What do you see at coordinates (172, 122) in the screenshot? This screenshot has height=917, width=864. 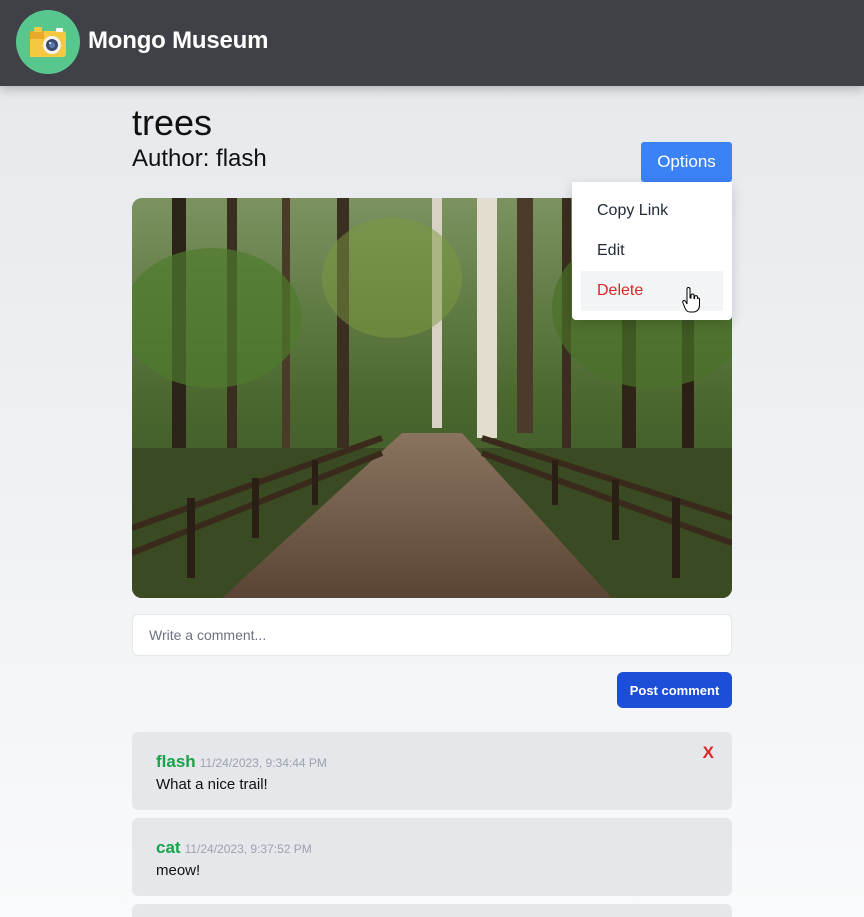 I see `post-title: trees` at bounding box center [172, 122].